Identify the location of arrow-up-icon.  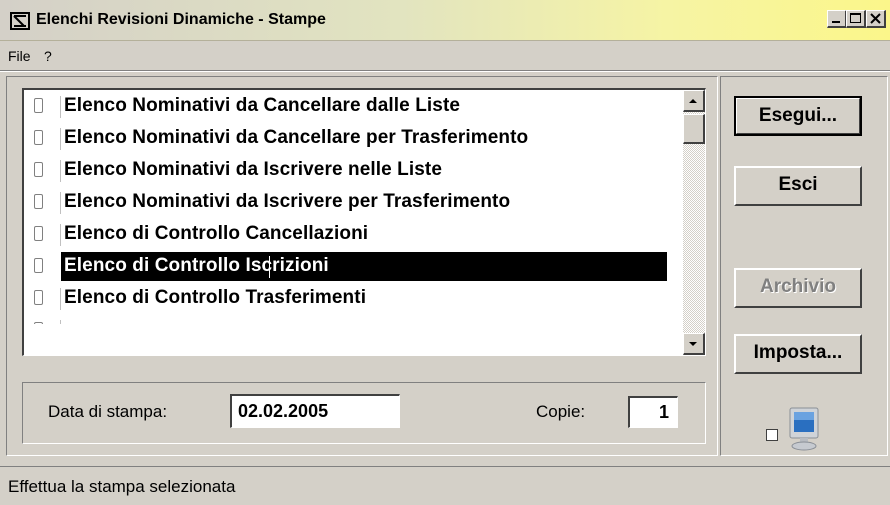
(693, 101).